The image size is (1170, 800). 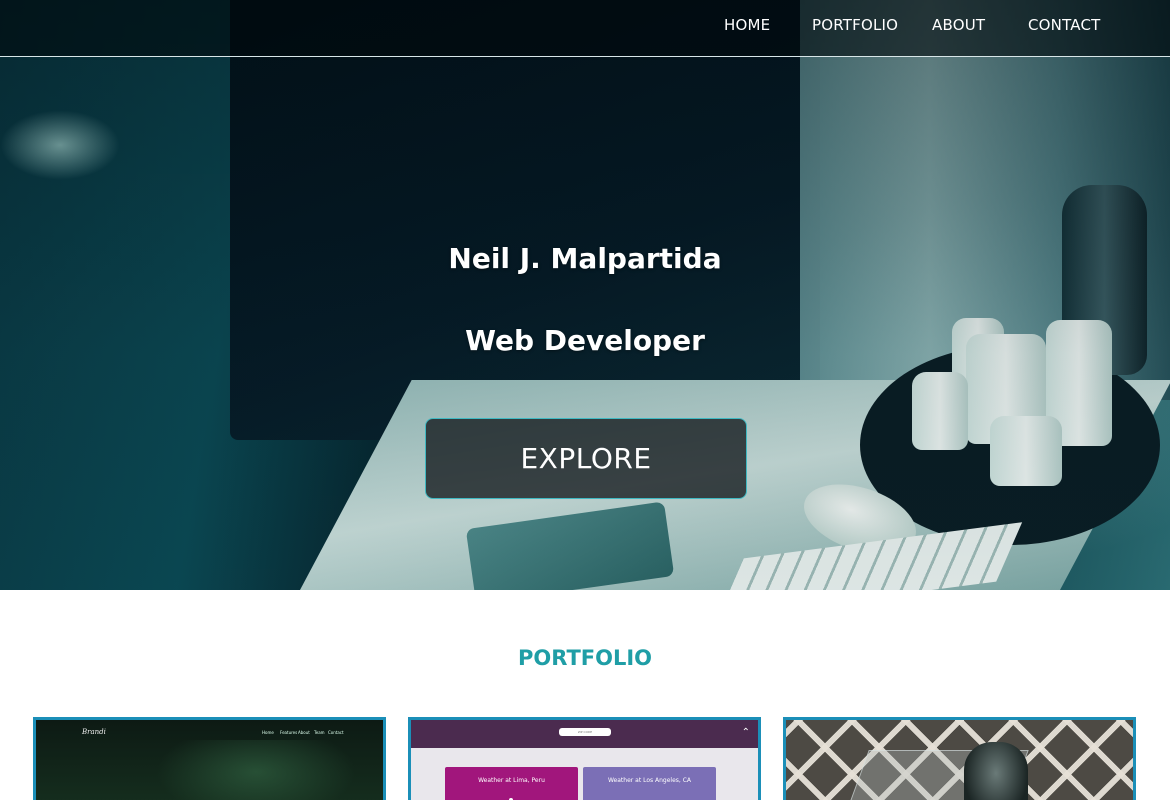 I want to click on card-preview-nav-item: About, so click(x=304, y=732).